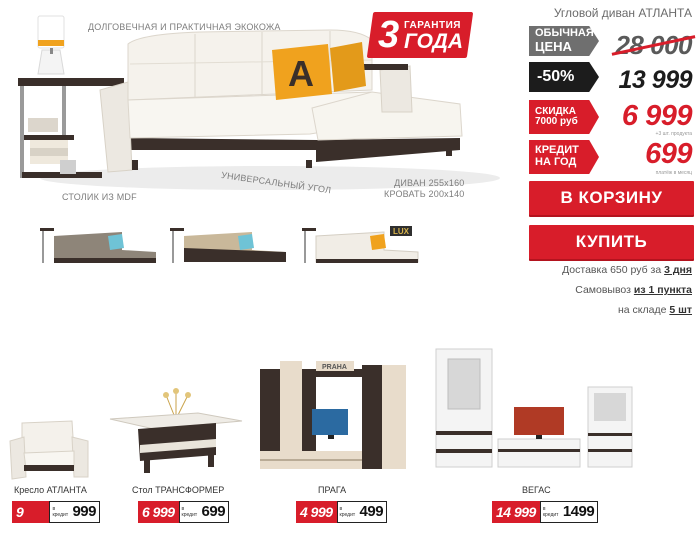  I want to click on discount-price: 13 999, so click(655, 80).